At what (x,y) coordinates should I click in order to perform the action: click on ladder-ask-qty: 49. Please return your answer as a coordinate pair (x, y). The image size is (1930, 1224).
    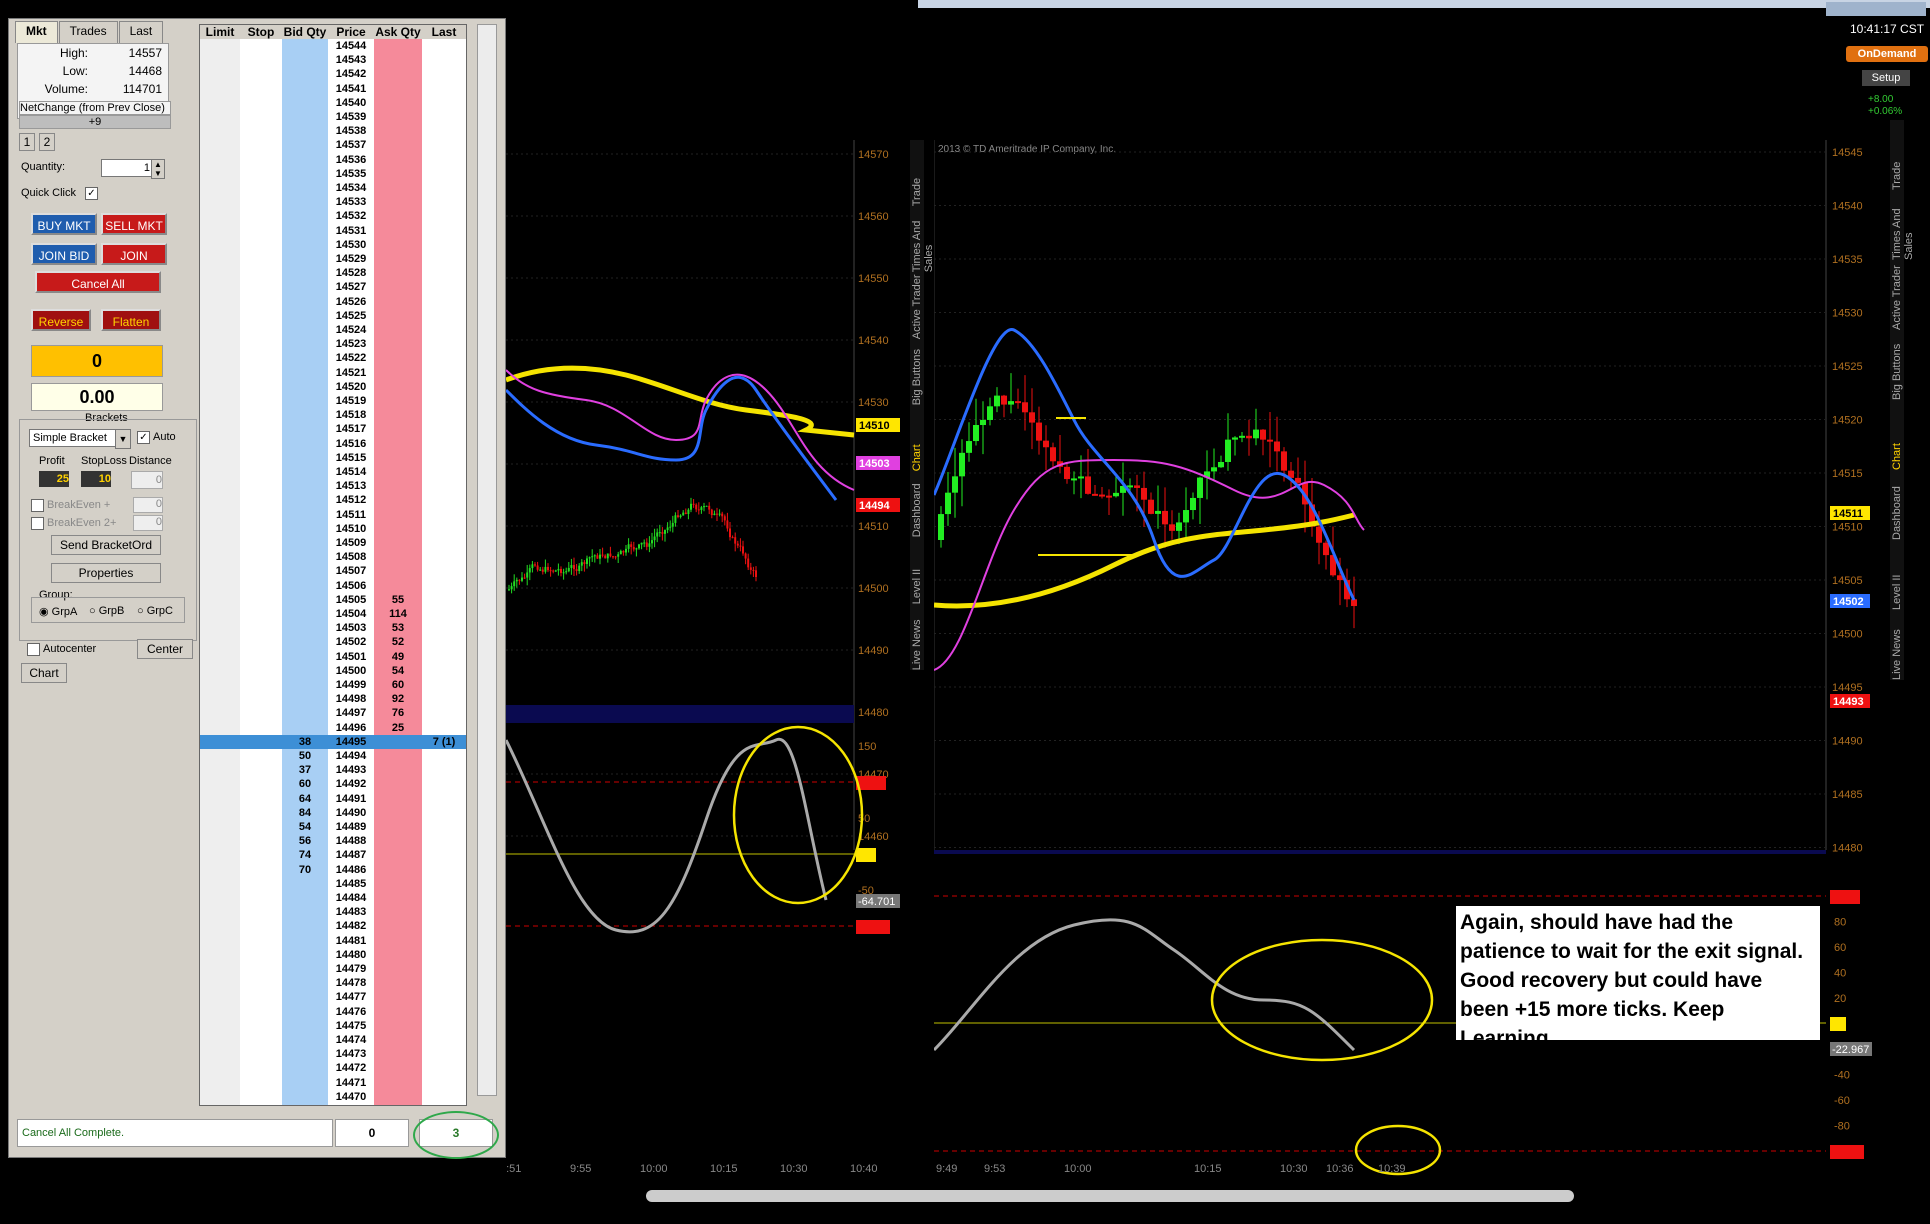
    Looking at the image, I should click on (398, 657).